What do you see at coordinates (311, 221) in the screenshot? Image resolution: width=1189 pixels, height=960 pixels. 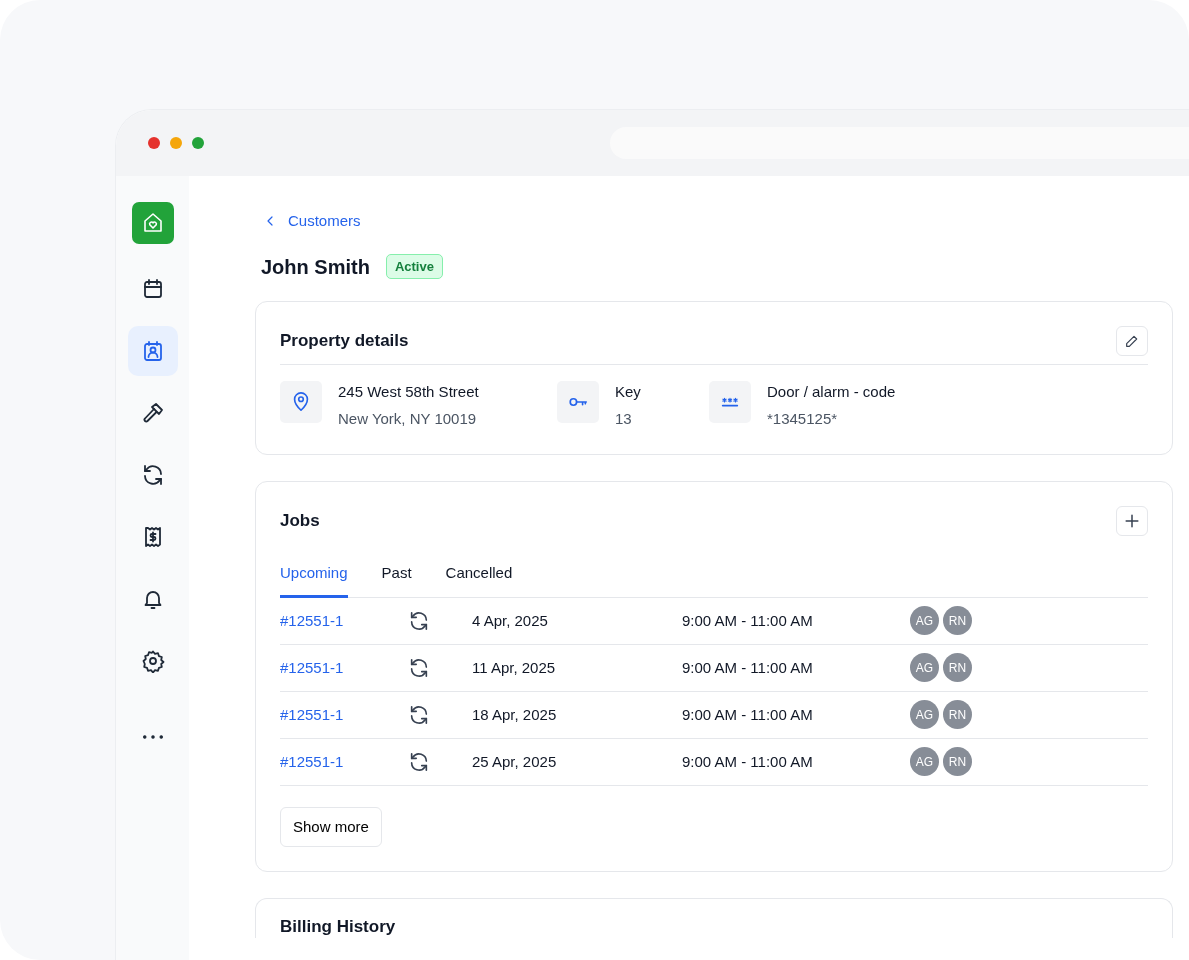 I see `back-link: Customers` at bounding box center [311, 221].